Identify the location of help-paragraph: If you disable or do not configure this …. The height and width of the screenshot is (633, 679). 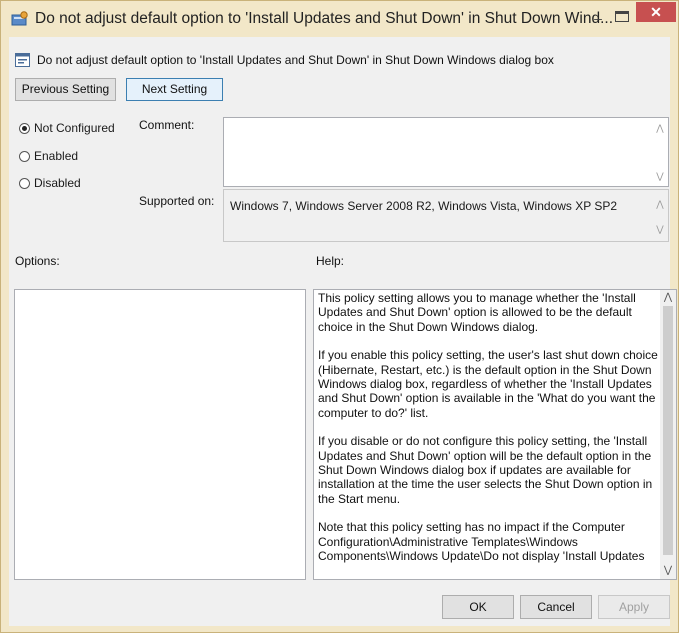
(485, 470).